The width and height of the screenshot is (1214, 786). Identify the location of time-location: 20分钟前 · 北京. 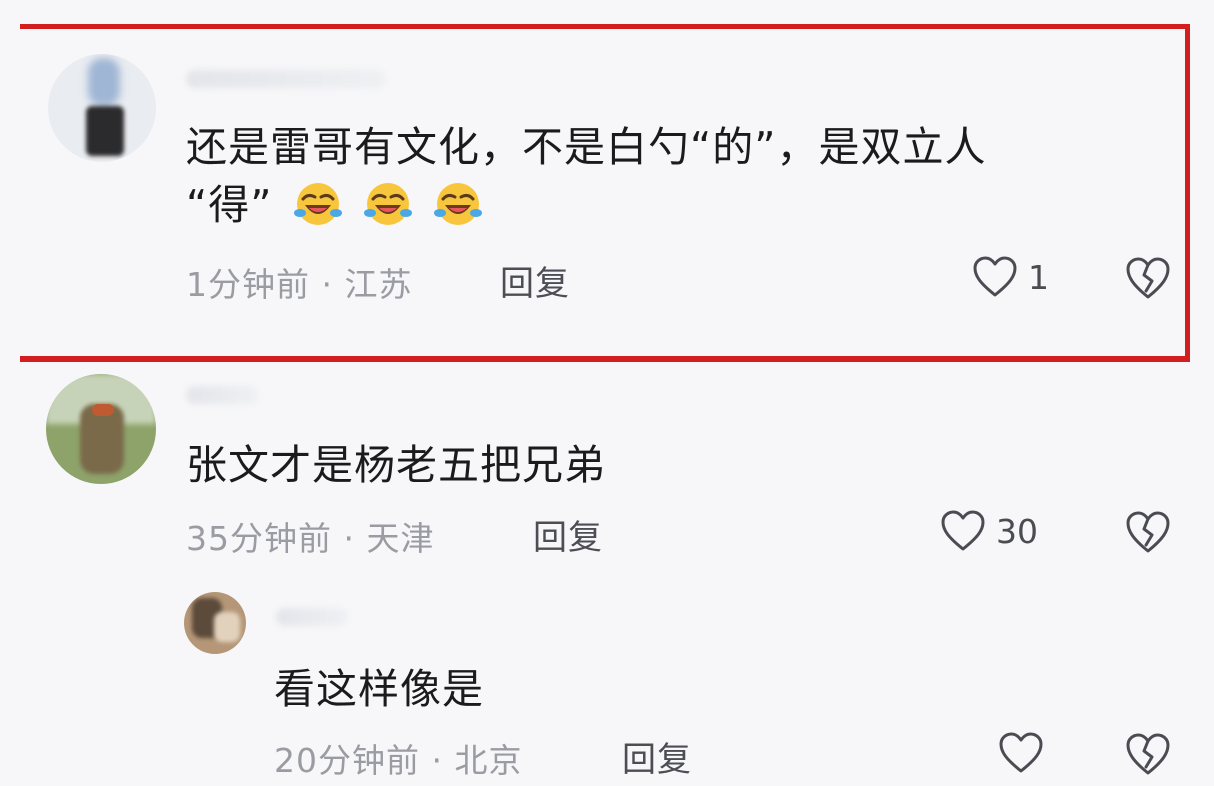
(398, 760).